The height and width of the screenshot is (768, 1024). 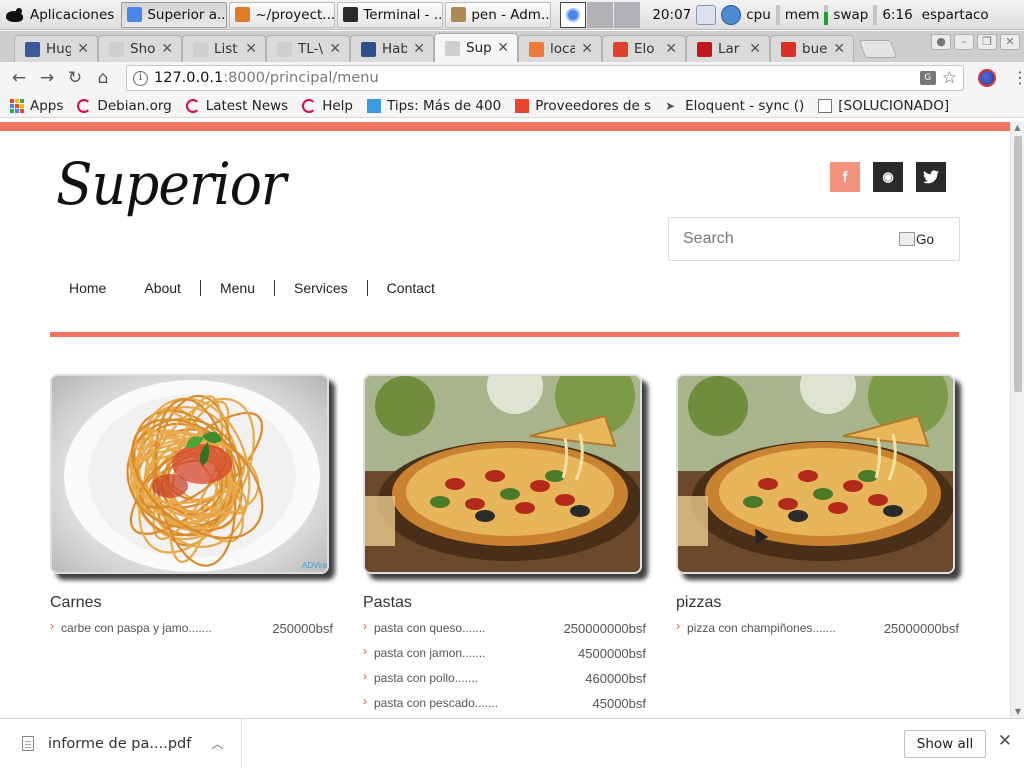 I want to click on tab-title: Sup, so click(x=479, y=48).